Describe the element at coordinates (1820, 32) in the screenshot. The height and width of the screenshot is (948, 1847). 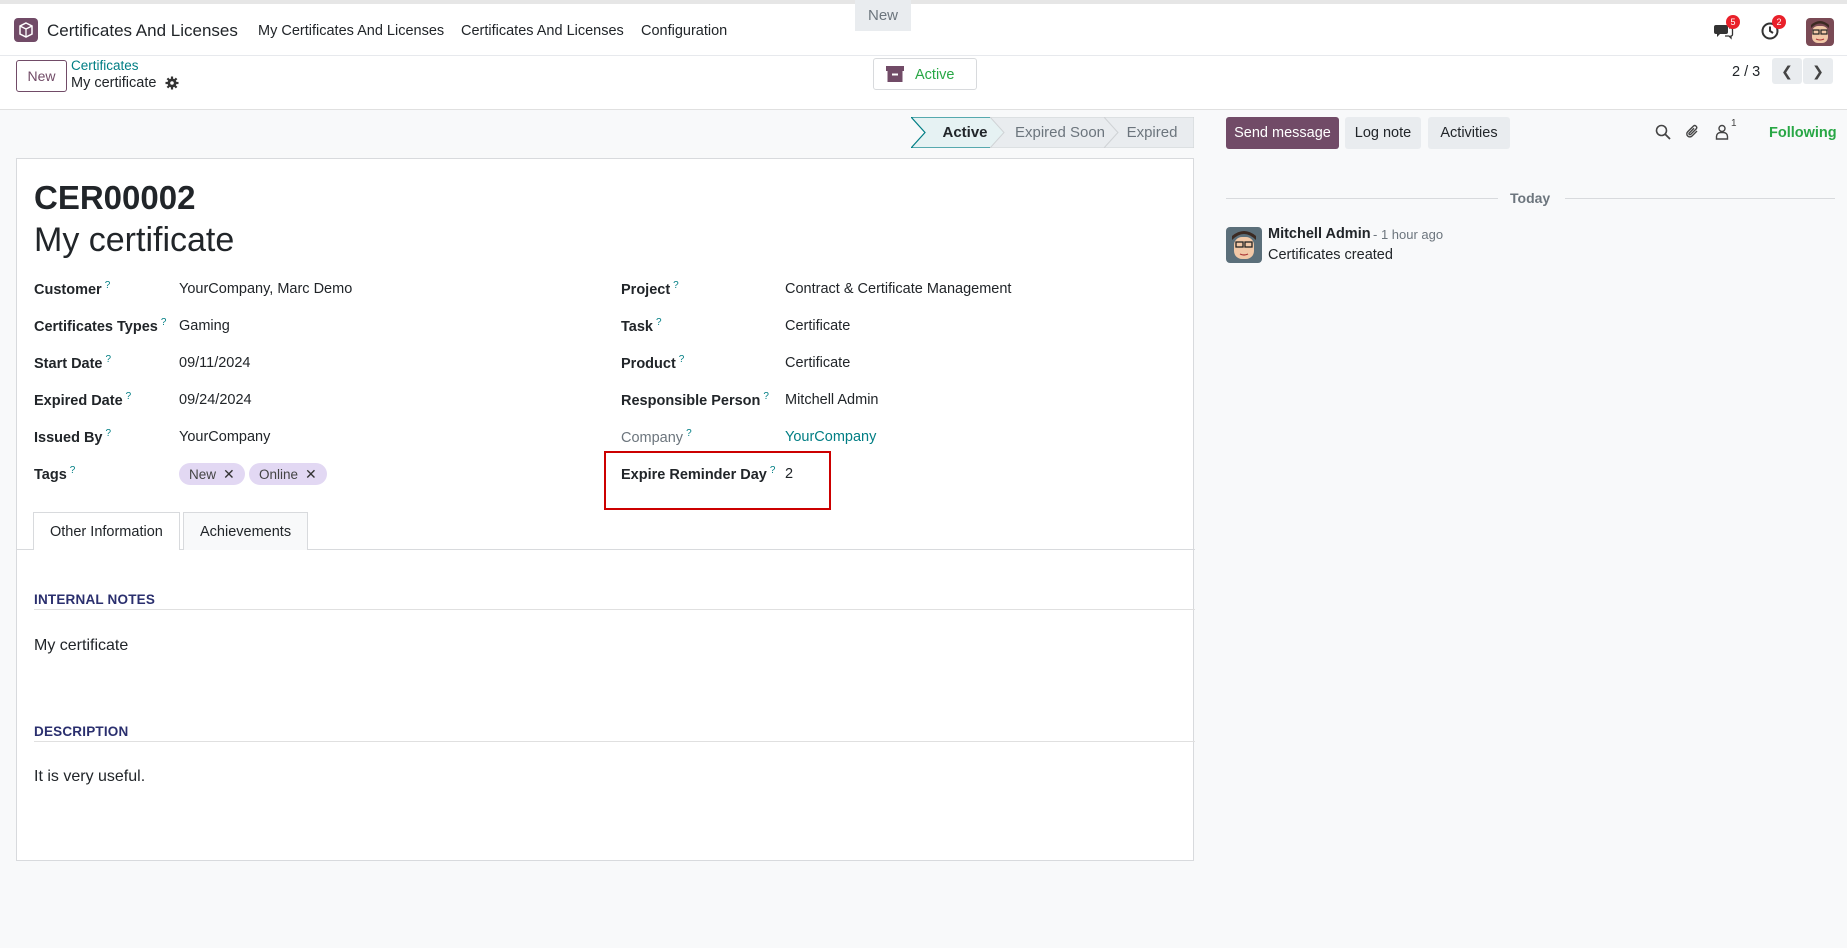
I see `user-avatar` at that location.